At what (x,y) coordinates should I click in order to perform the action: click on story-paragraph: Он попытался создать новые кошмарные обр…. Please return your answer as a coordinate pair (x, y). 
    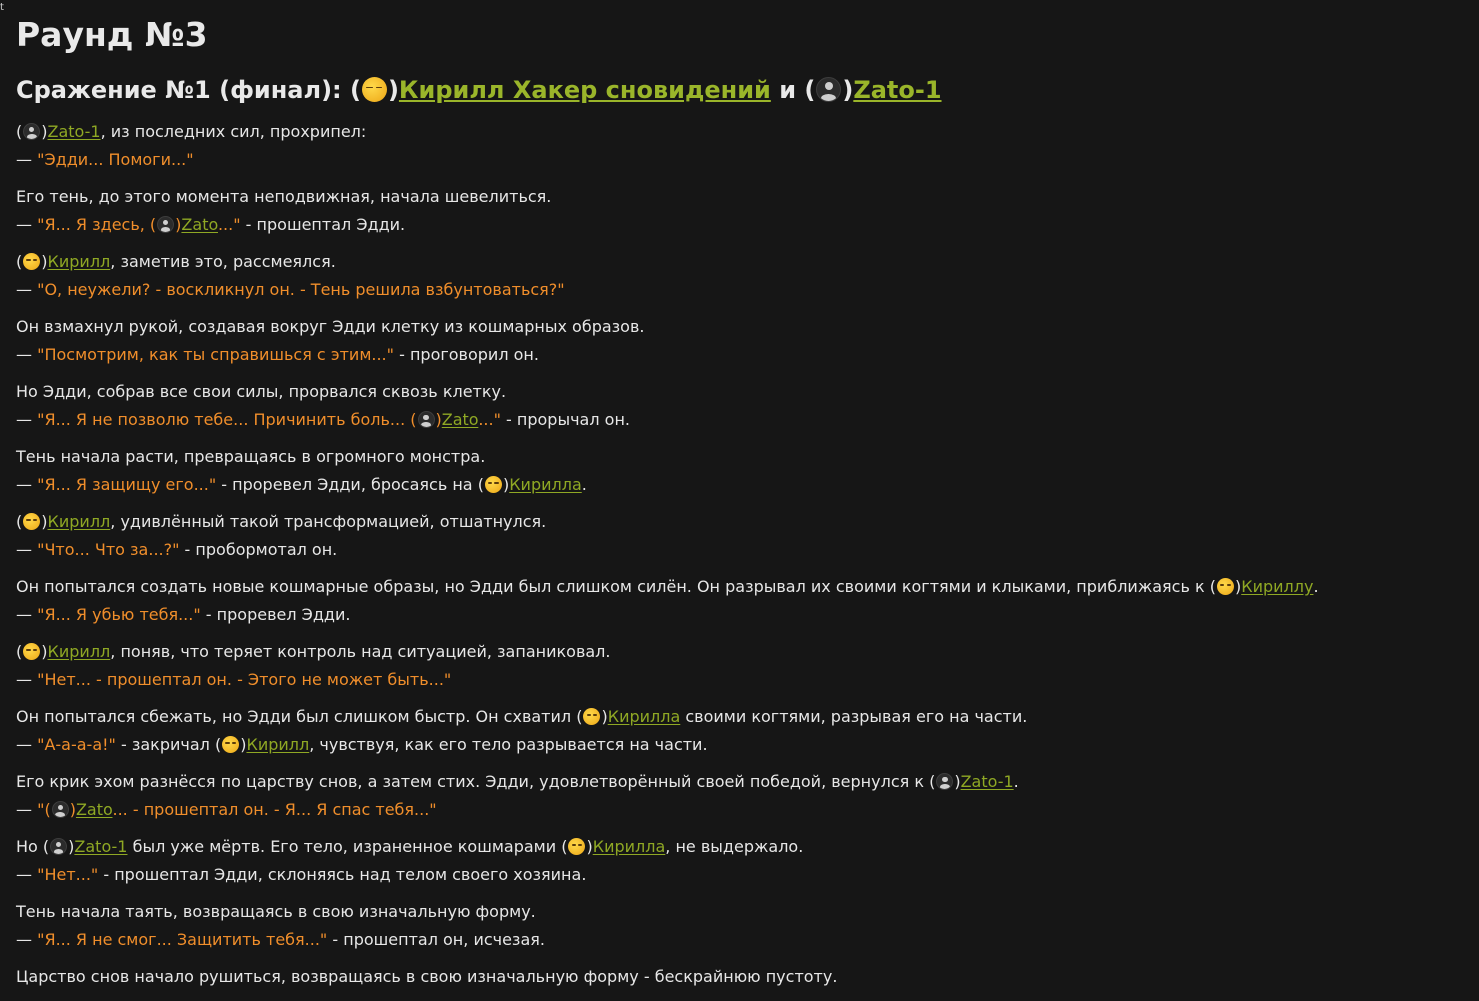
    Looking at the image, I should click on (743, 601).